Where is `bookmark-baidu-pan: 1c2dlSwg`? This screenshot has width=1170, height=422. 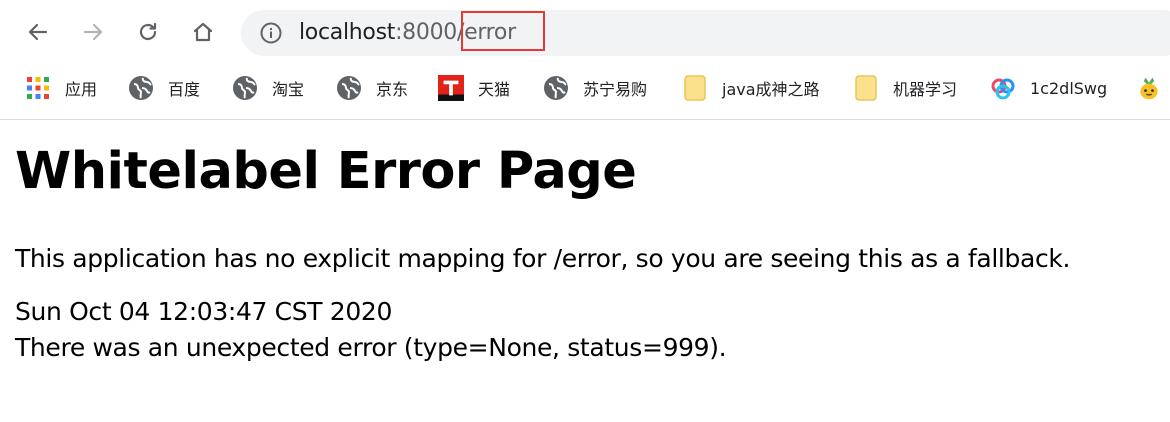
bookmark-baidu-pan: 1c2dlSwg is located at coordinates (1048, 88).